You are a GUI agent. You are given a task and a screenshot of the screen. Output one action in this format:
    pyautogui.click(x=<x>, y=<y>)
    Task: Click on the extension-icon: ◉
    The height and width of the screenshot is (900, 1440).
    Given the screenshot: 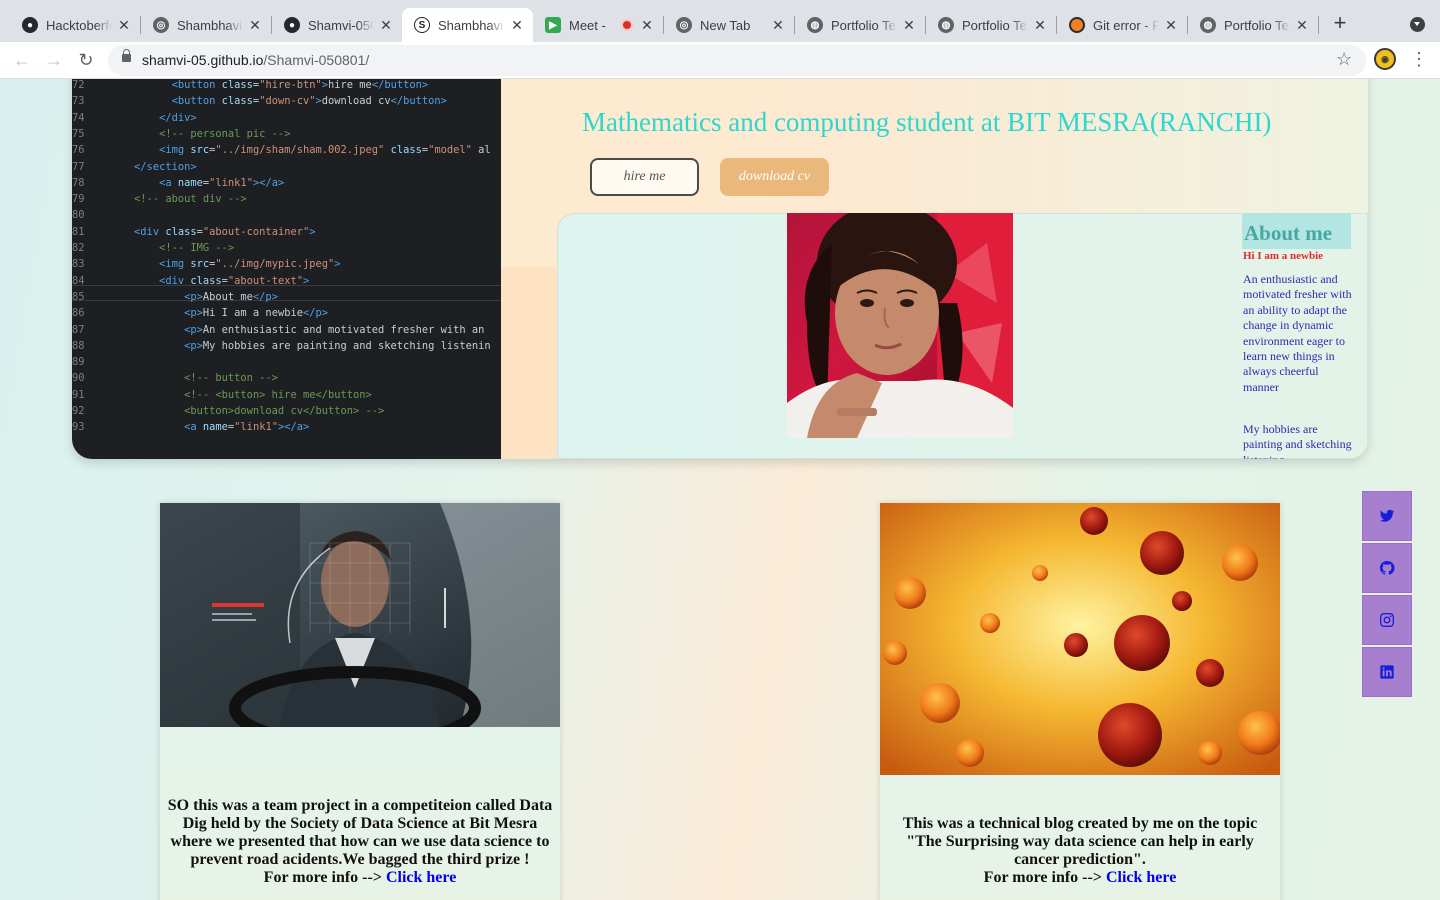 What is the action you would take?
    pyautogui.click(x=1385, y=59)
    